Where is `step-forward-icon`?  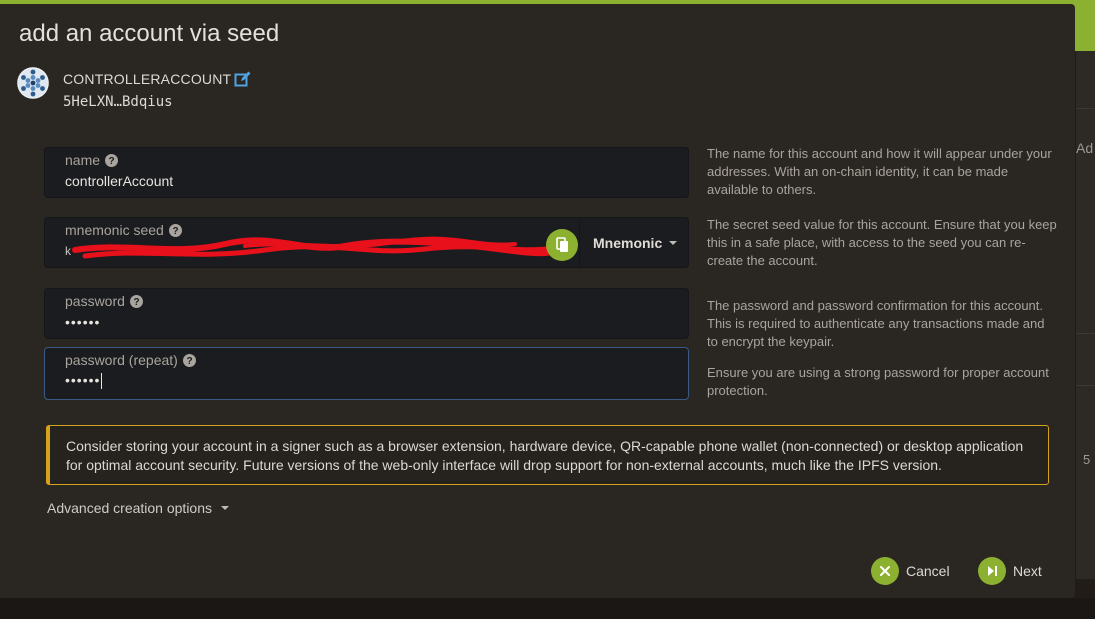 step-forward-icon is located at coordinates (992, 571).